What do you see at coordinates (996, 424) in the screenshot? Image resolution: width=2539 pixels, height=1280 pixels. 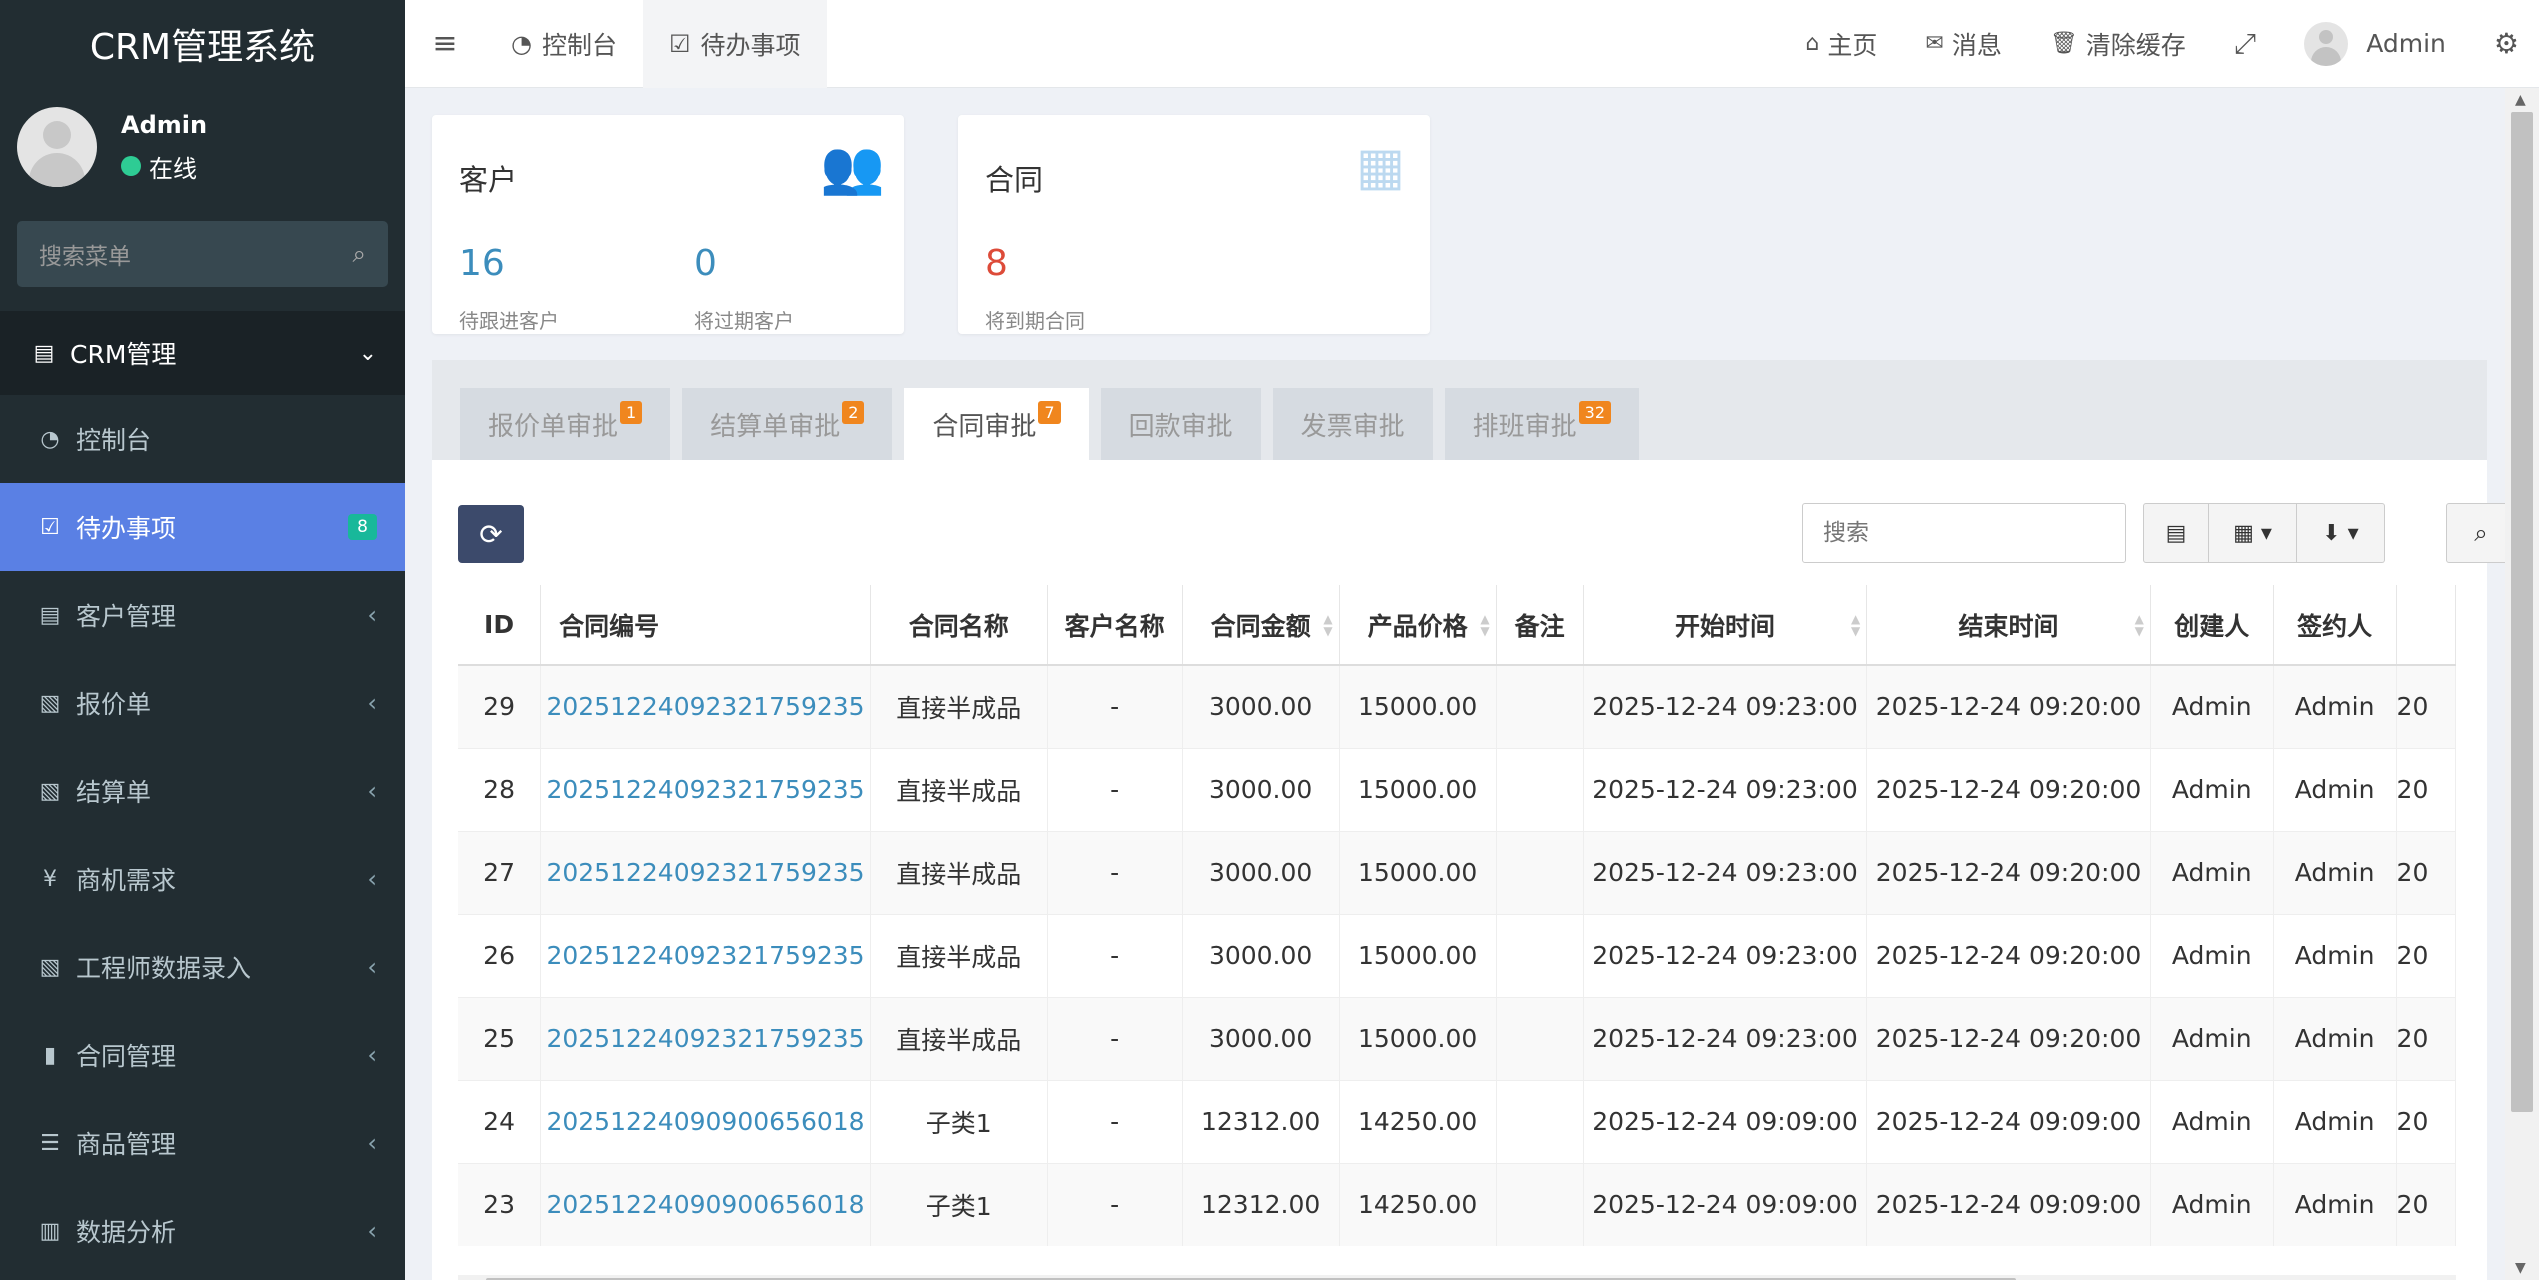 I see `approval-tab-2: 合同审批 7` at bounding box center [996, 424].